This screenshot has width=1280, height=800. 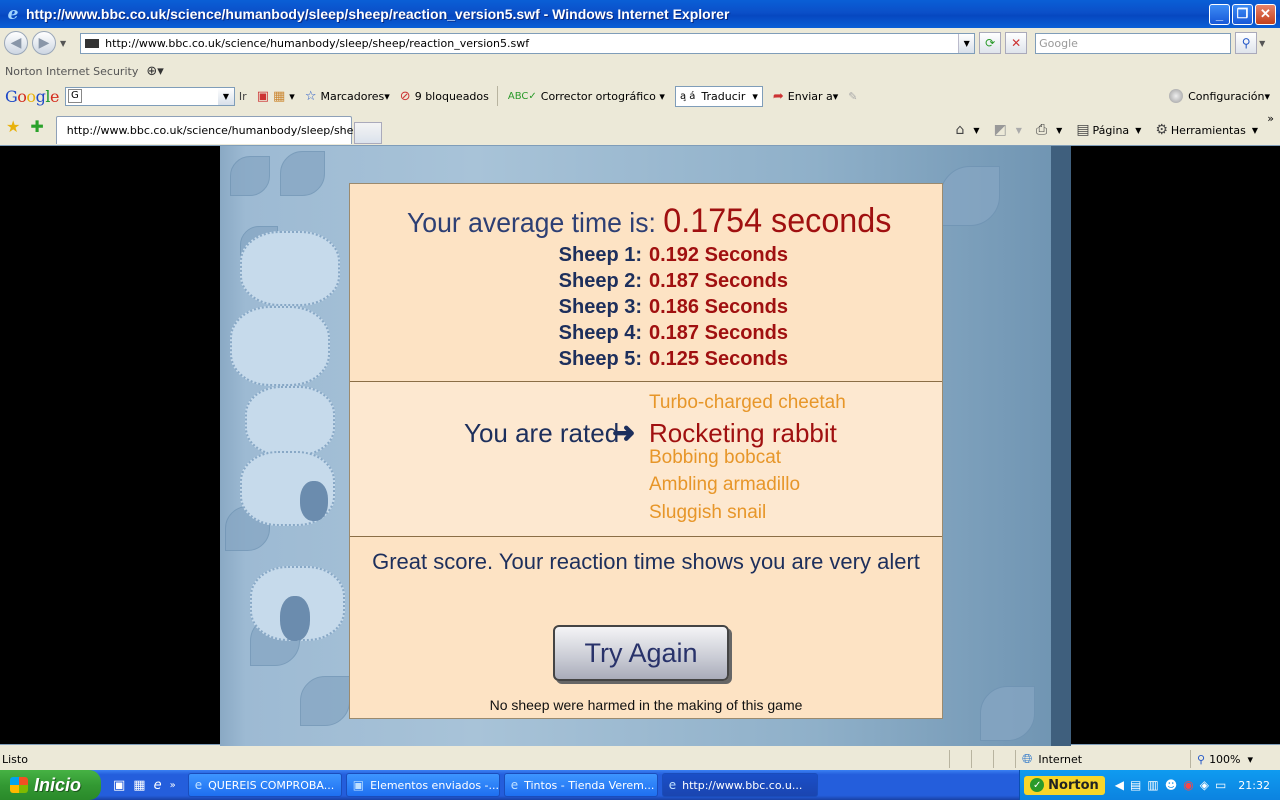 I want to click on history-dropdown-icon: ▼, so click(x=63, y=43).